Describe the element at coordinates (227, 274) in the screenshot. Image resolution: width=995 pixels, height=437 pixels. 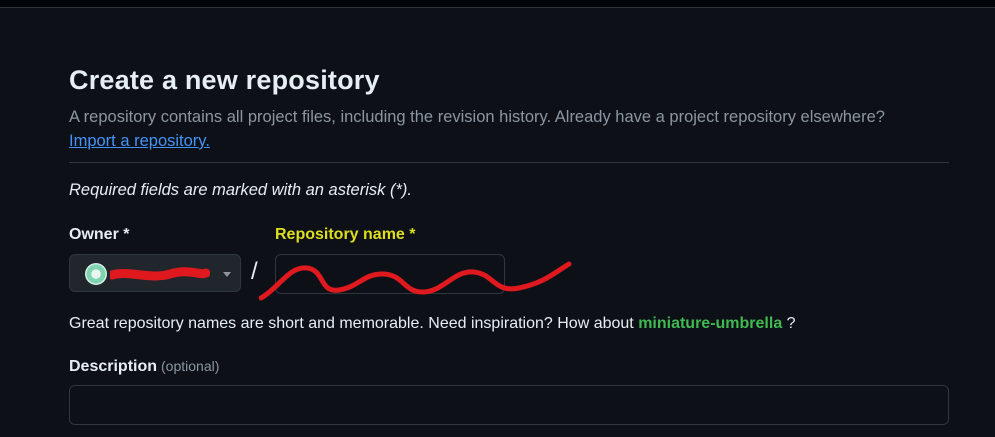
I see `caret-down-icon` at that location.